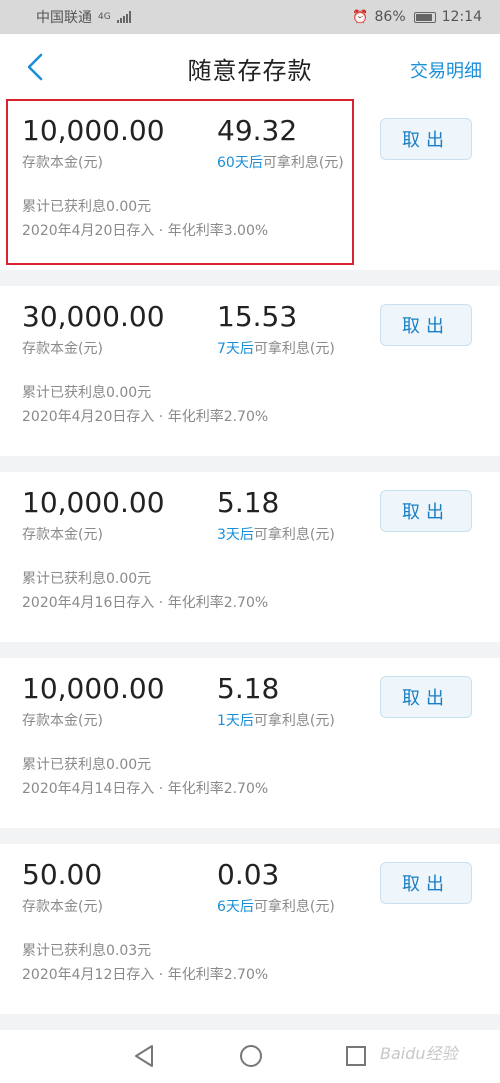 This screenshot has width=500, height=1083. What do you see at coordinates (424, 17) in the screenshot?
I see `battery-icon` at bounding box center [424, 17].